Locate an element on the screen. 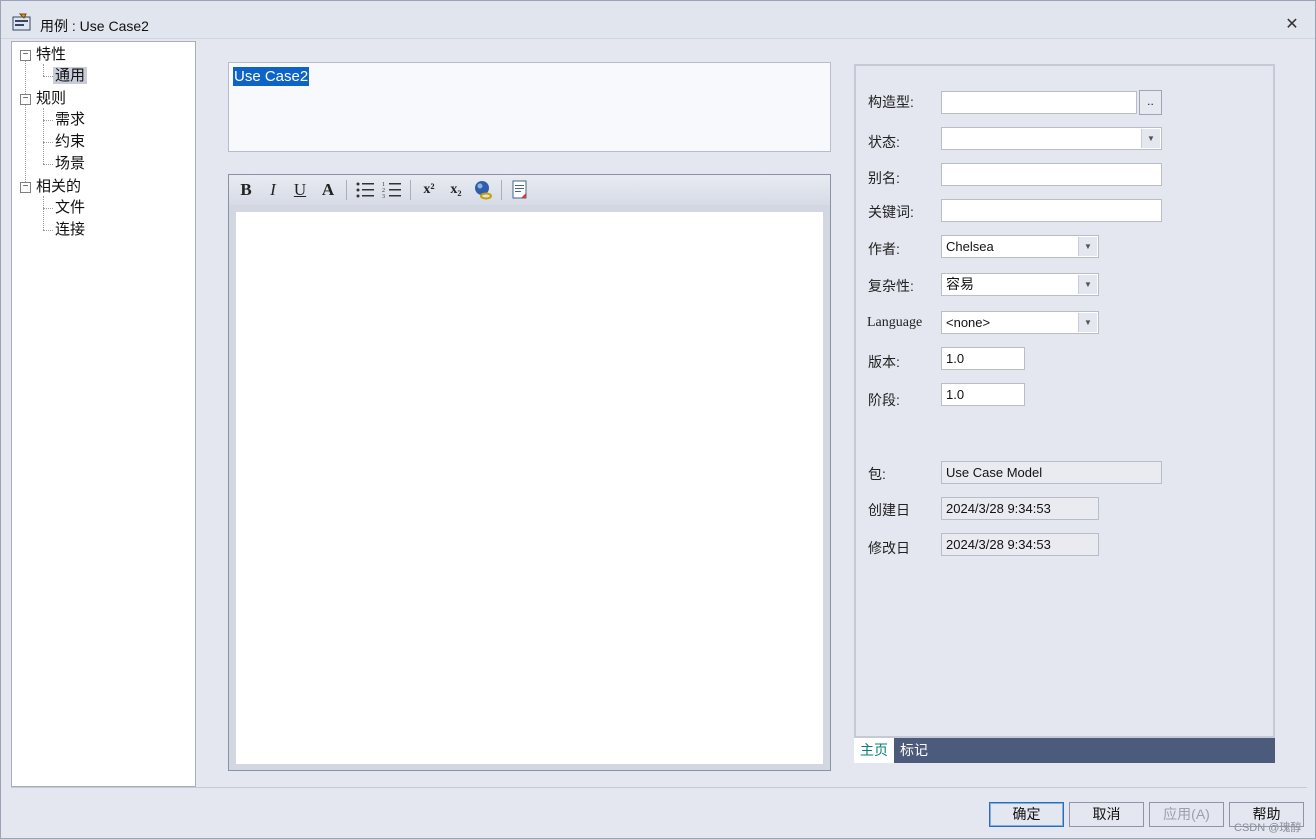  italic-button: I is located at coordinates (273, 190).